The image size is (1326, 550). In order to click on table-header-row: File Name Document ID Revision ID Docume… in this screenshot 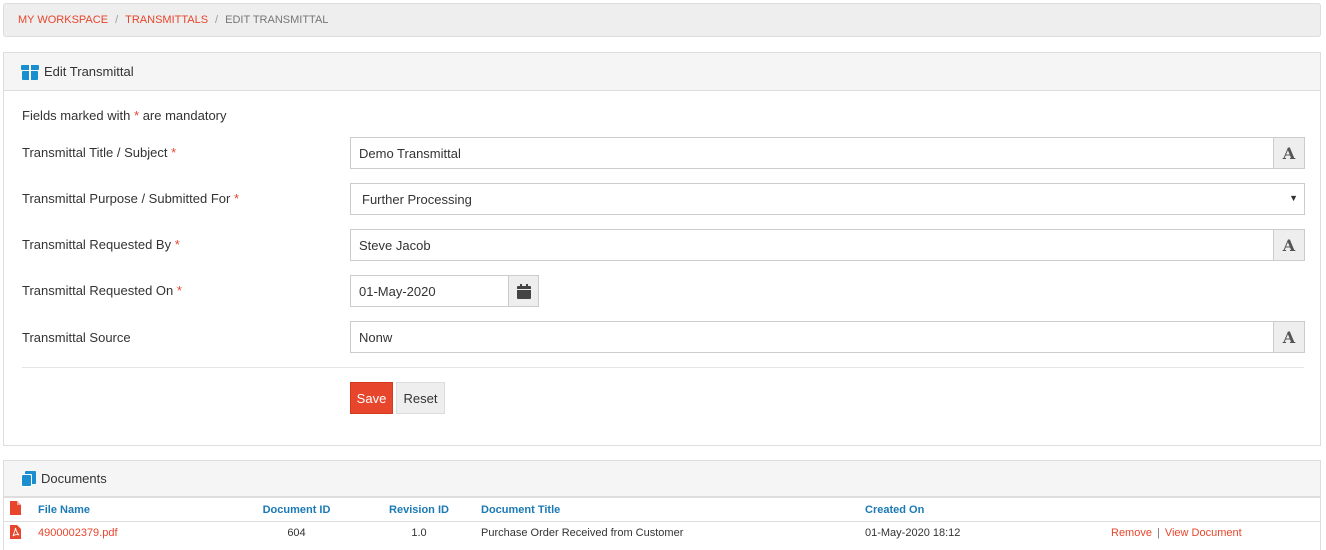, I will do `click(662, 509)`.